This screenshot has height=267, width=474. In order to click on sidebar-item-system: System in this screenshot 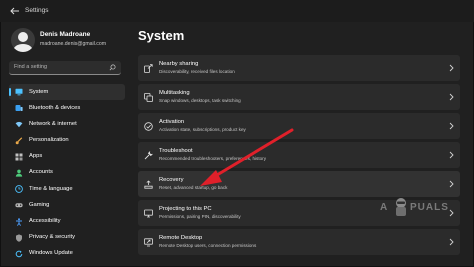, I will do `click(67, 92)`.